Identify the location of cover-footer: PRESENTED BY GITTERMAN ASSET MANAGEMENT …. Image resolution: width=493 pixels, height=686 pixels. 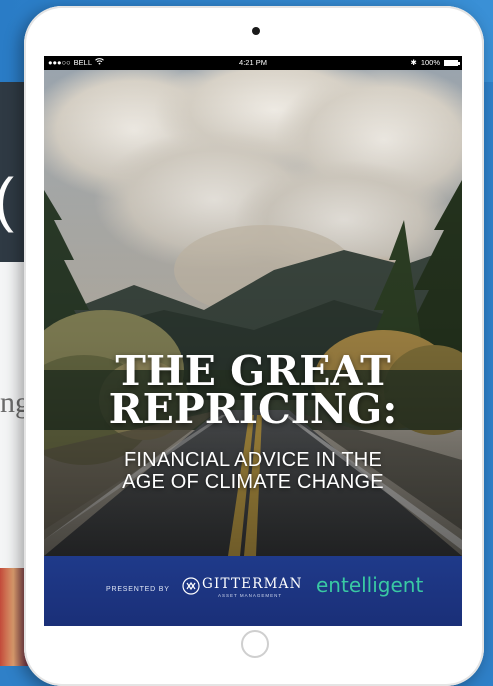
(253, 591).